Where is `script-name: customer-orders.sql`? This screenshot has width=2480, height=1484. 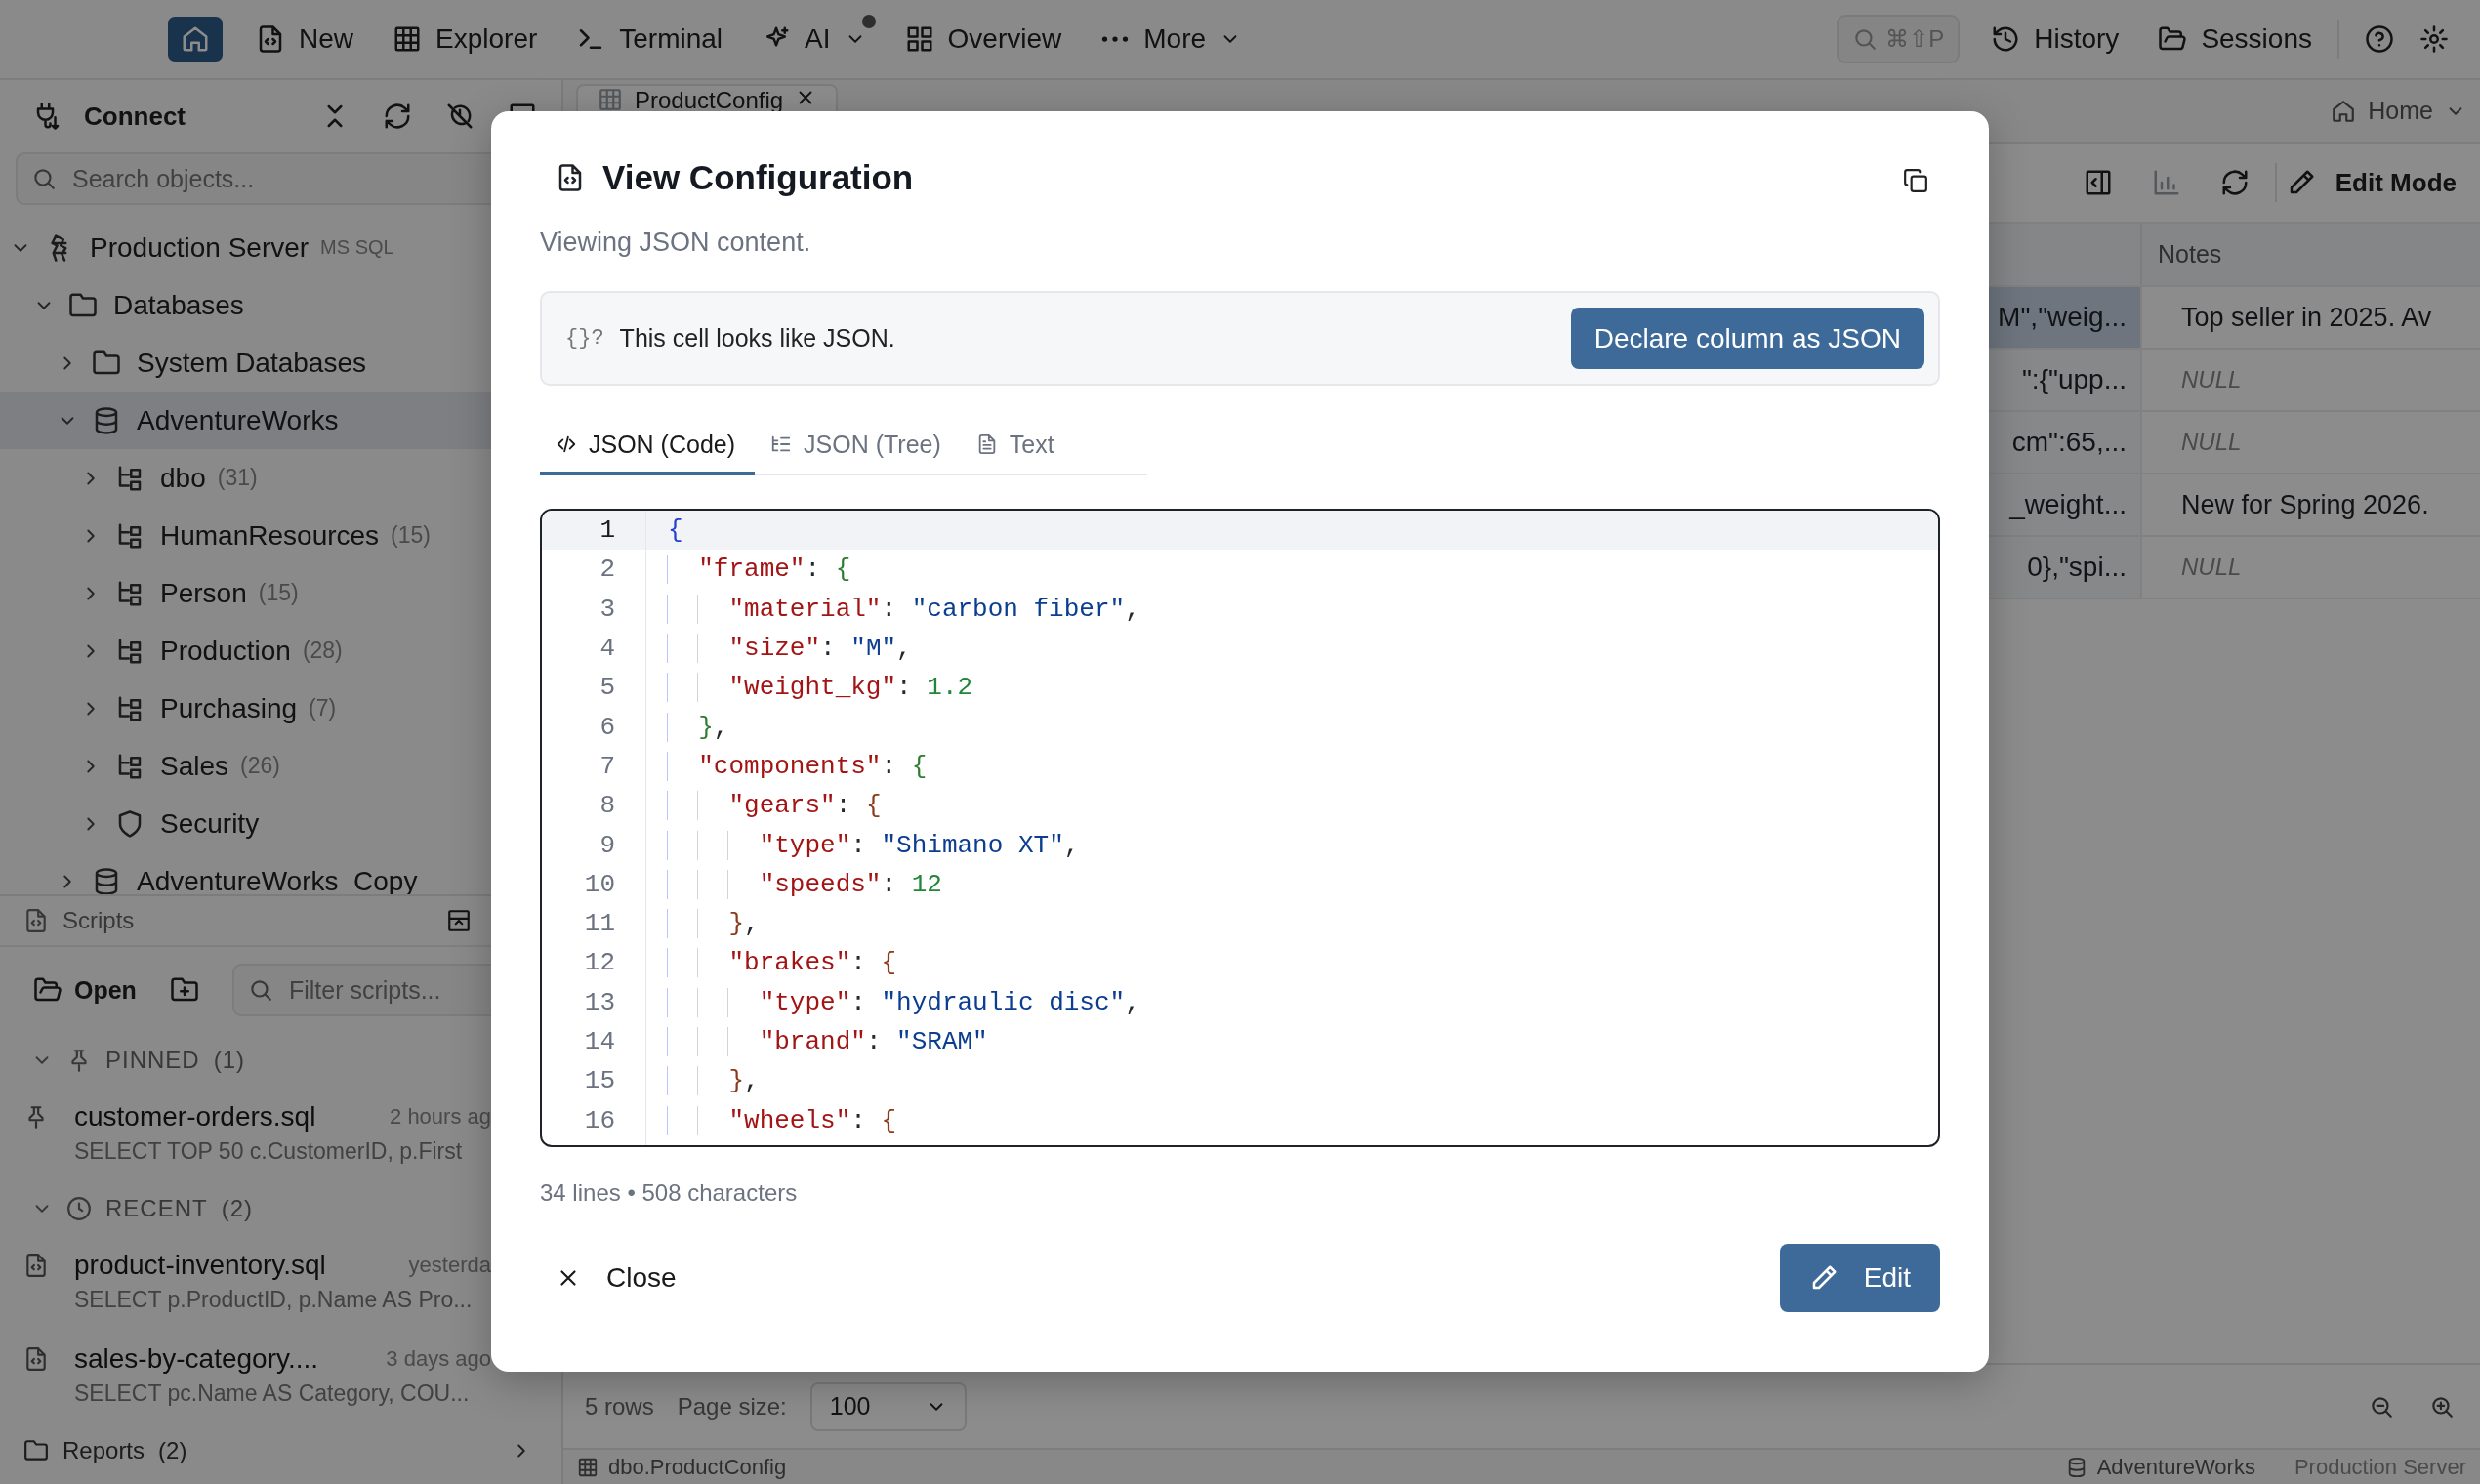
script-name: customer-orders.sql is located at coordinates (225, 1117).